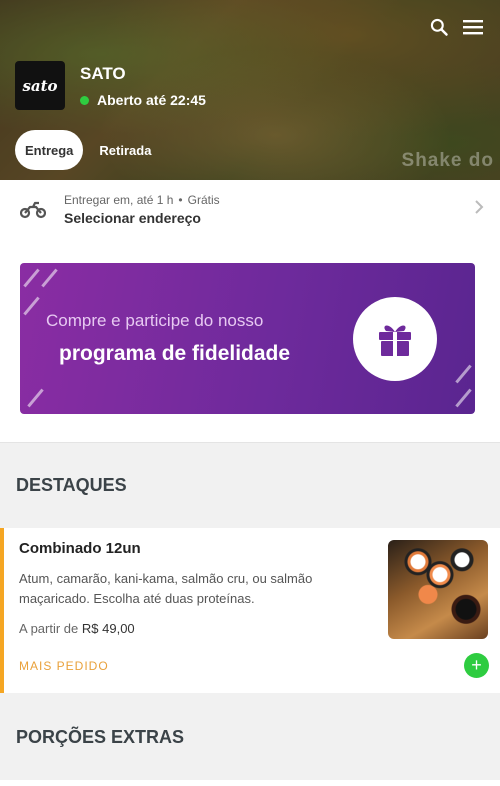  Describe the element at coordinates (473, 27) in the screenshot. I see `menu-icon` at that location.